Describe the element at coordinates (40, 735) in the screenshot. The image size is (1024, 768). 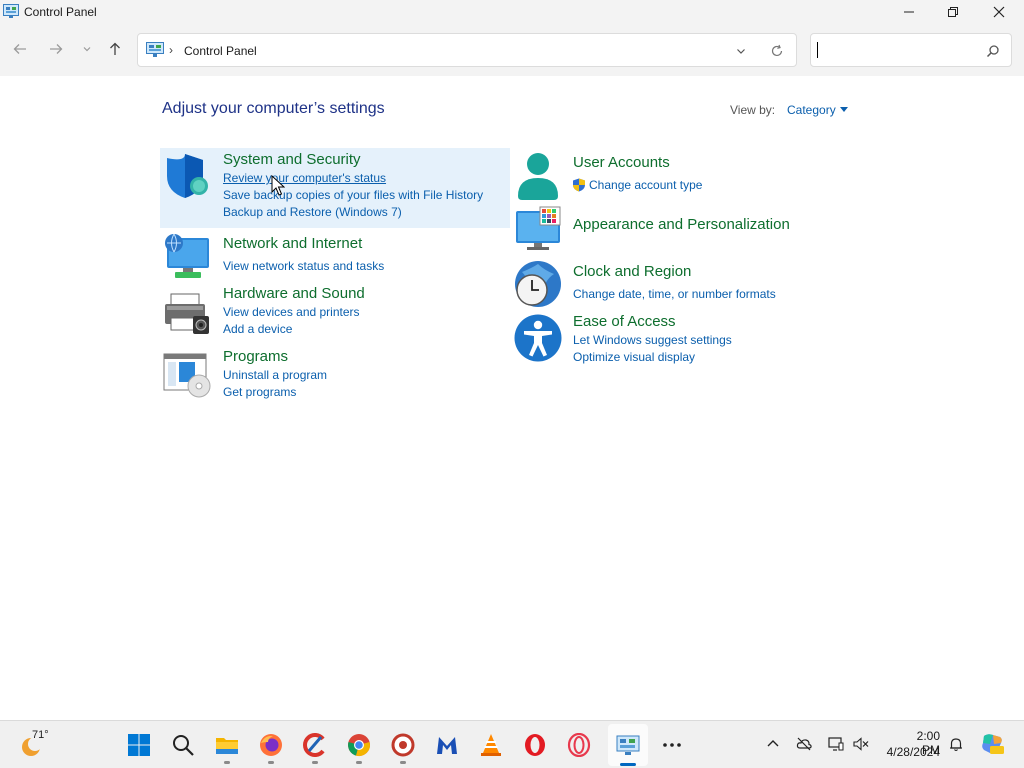
I see `weather-temperature: 71°` at that location.